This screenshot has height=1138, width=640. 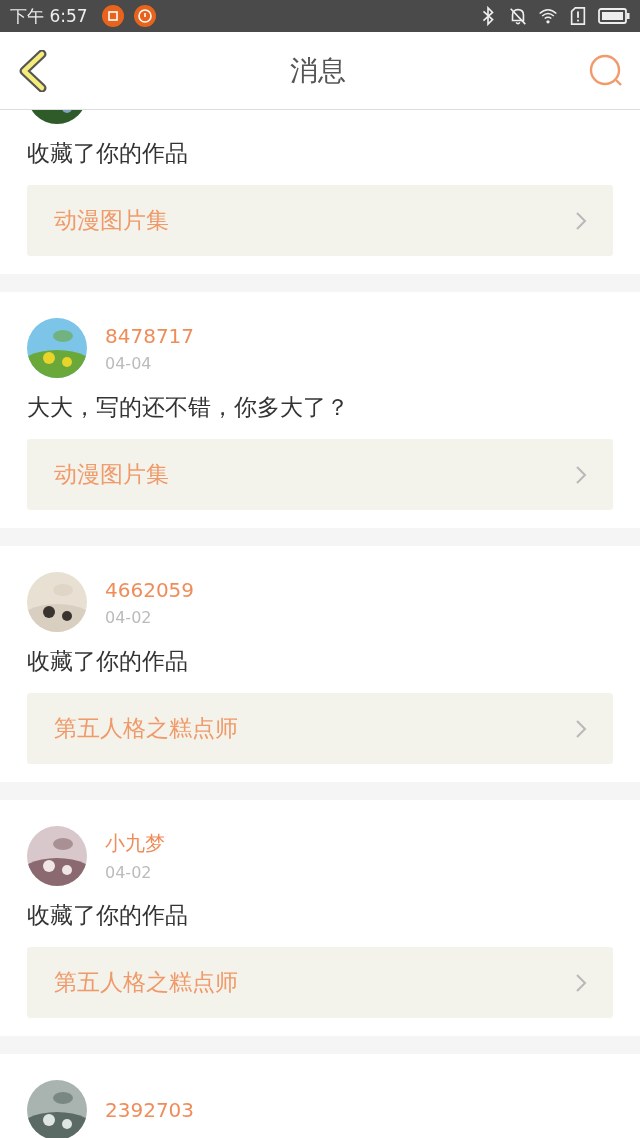 I want to click on crop-notification-icon, so click(x=112, y=16).